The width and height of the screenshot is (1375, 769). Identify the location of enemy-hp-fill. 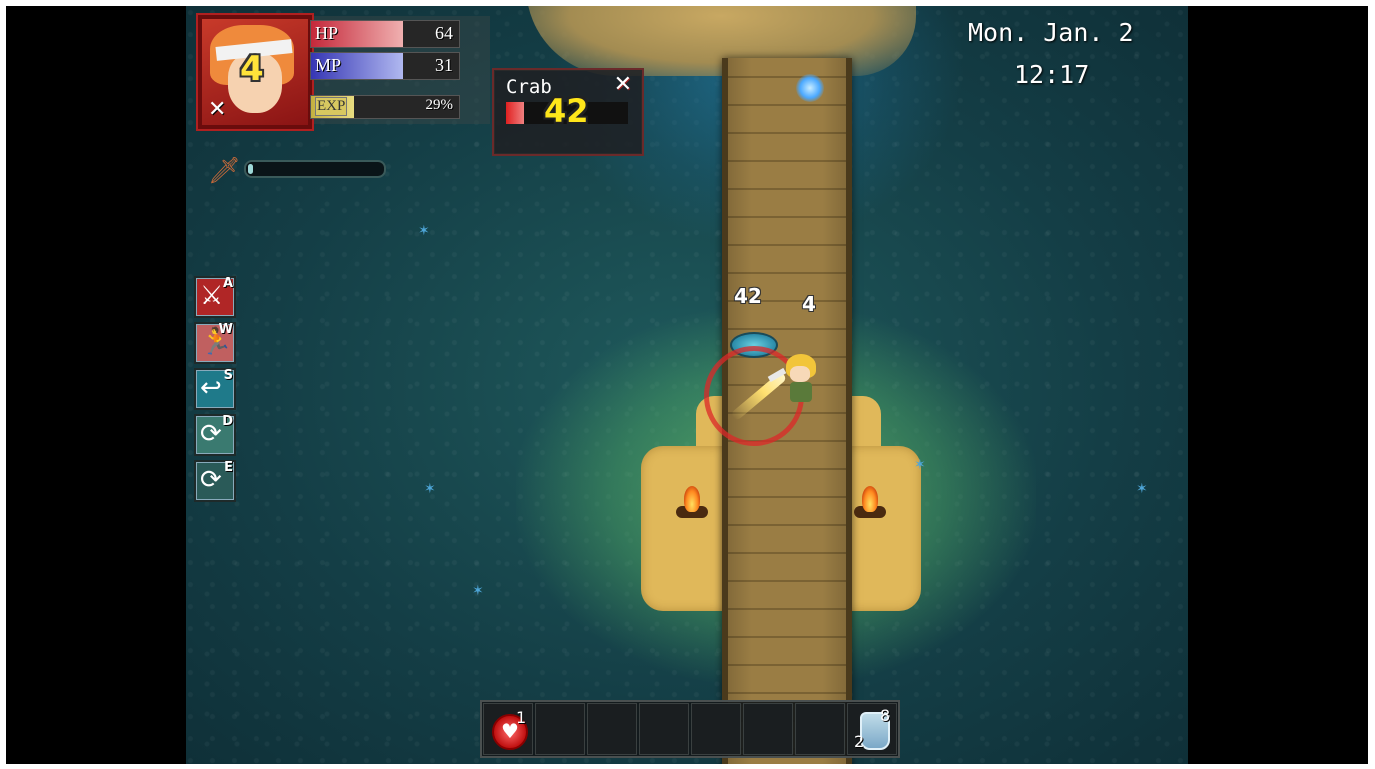
(515, 113).